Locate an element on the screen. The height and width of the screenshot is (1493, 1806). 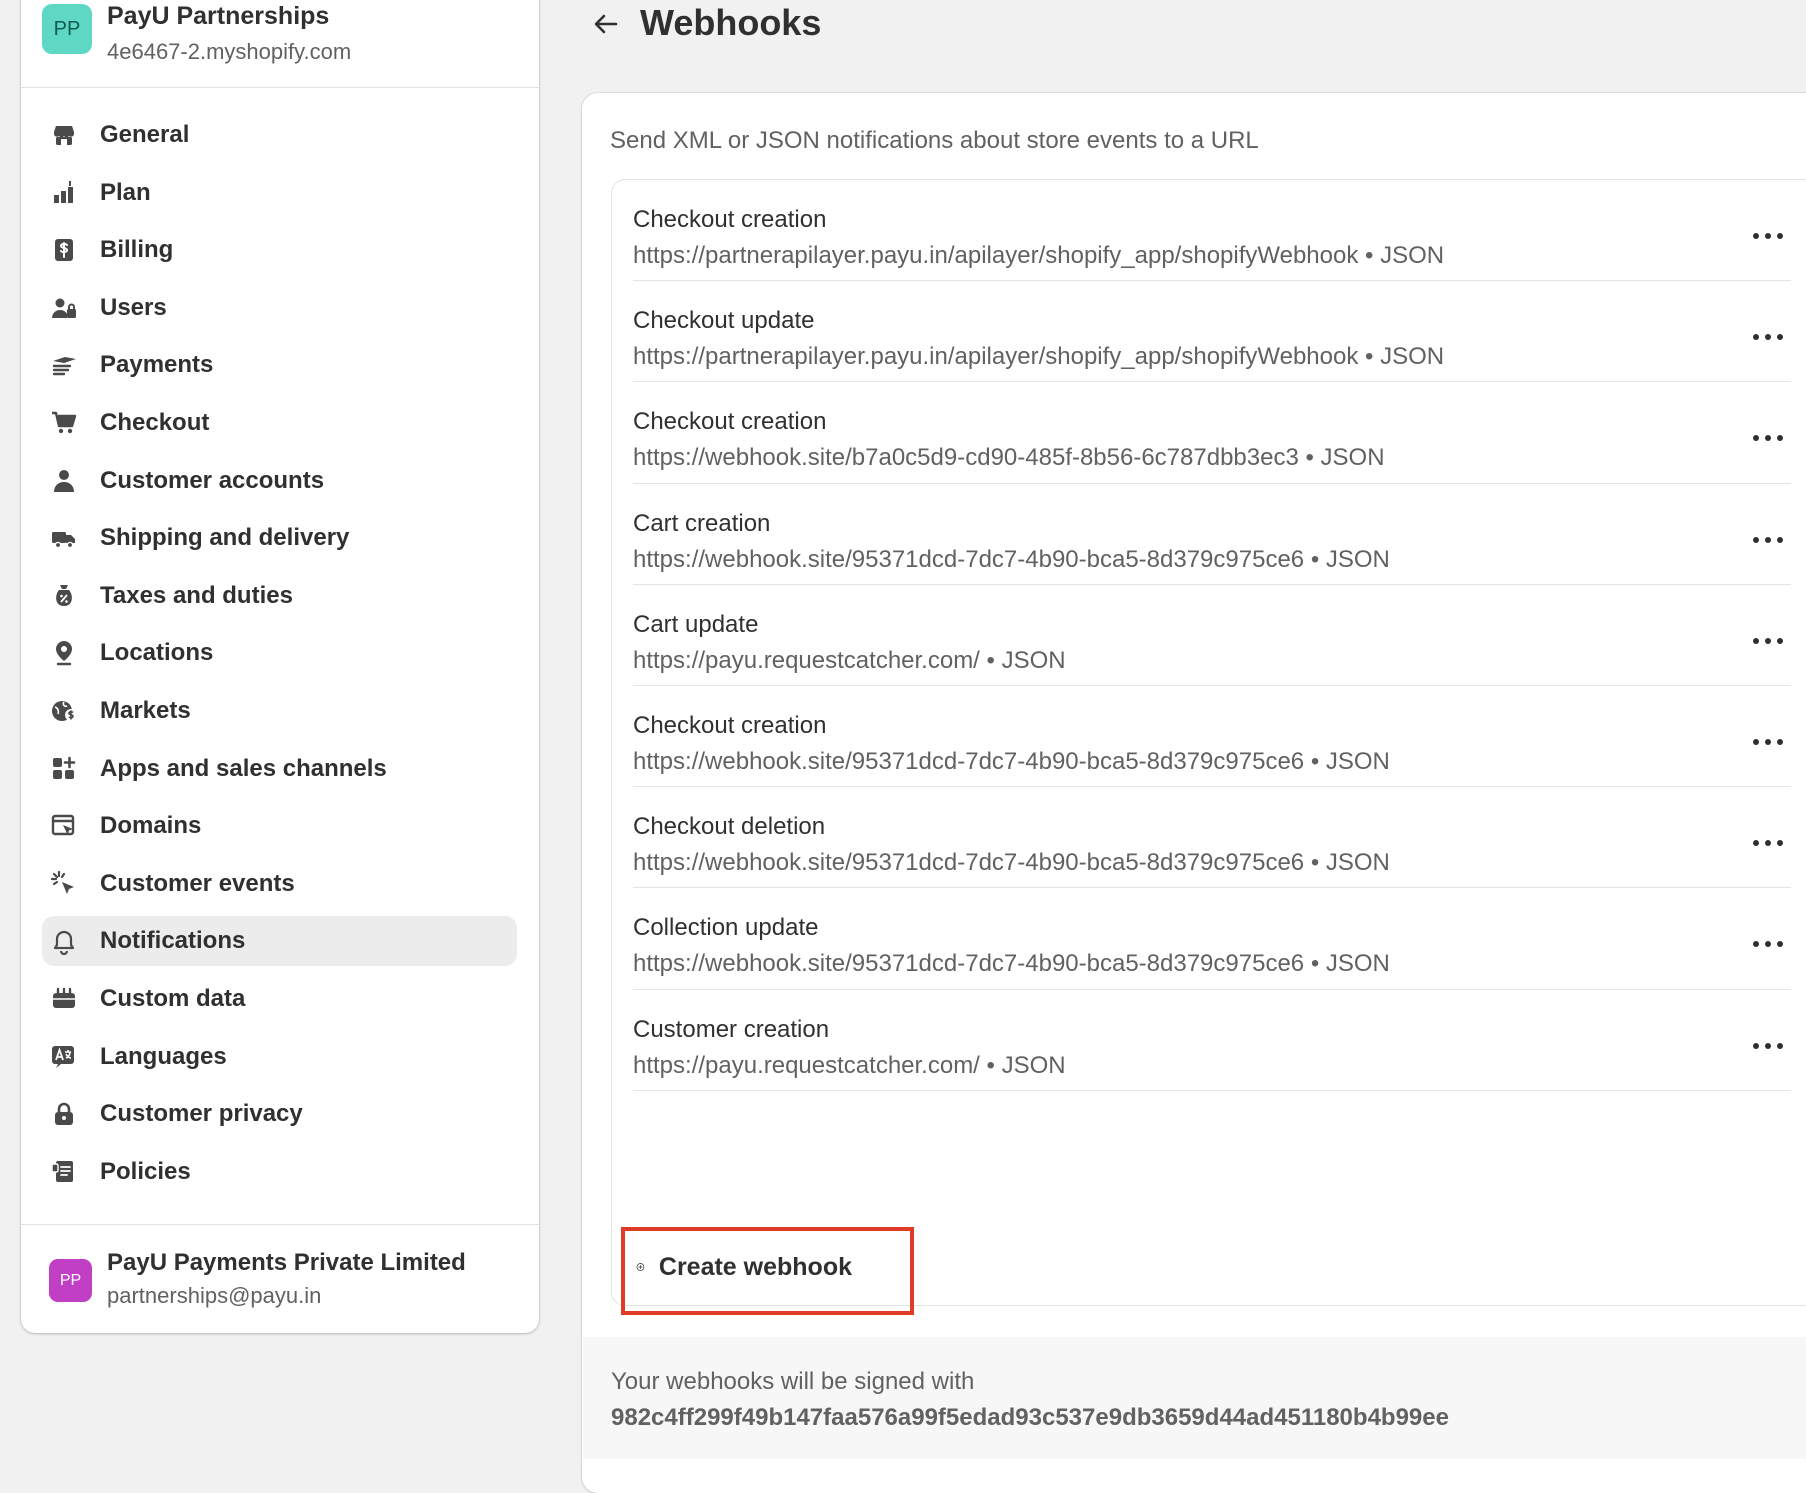
create-webhook-button: Create webhook is located at coordinates (744, 1267).